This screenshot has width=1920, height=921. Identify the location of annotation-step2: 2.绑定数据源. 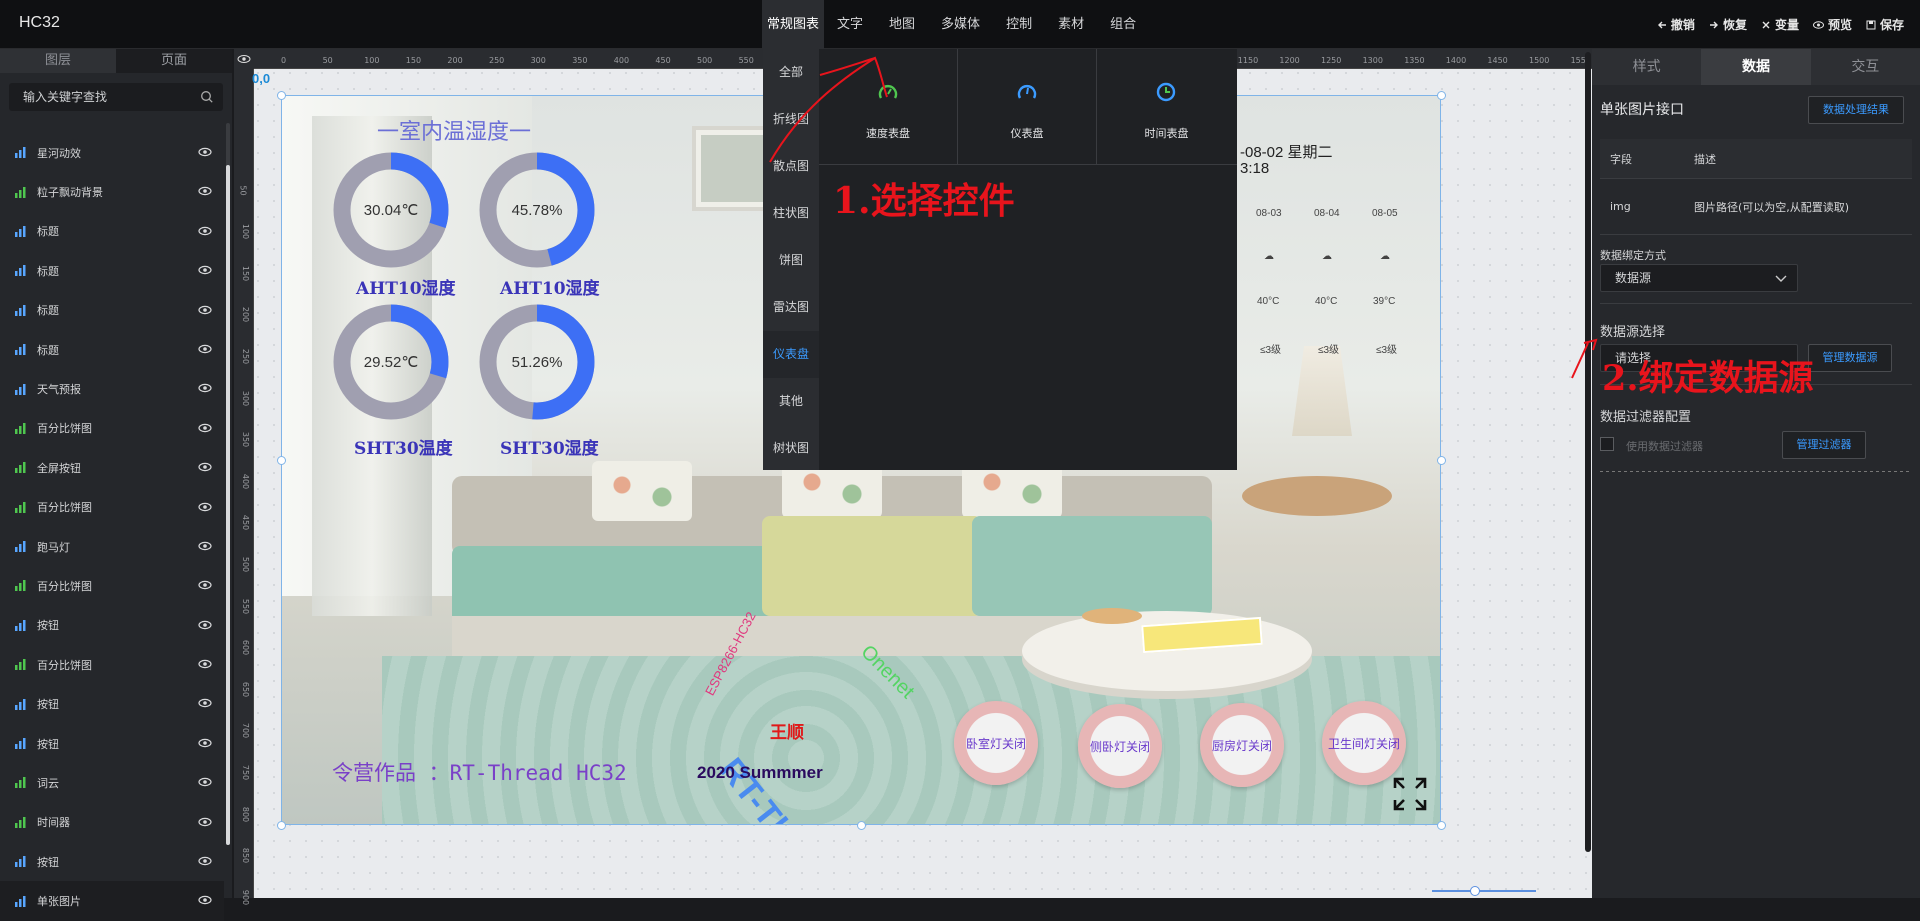
(1708, 378).